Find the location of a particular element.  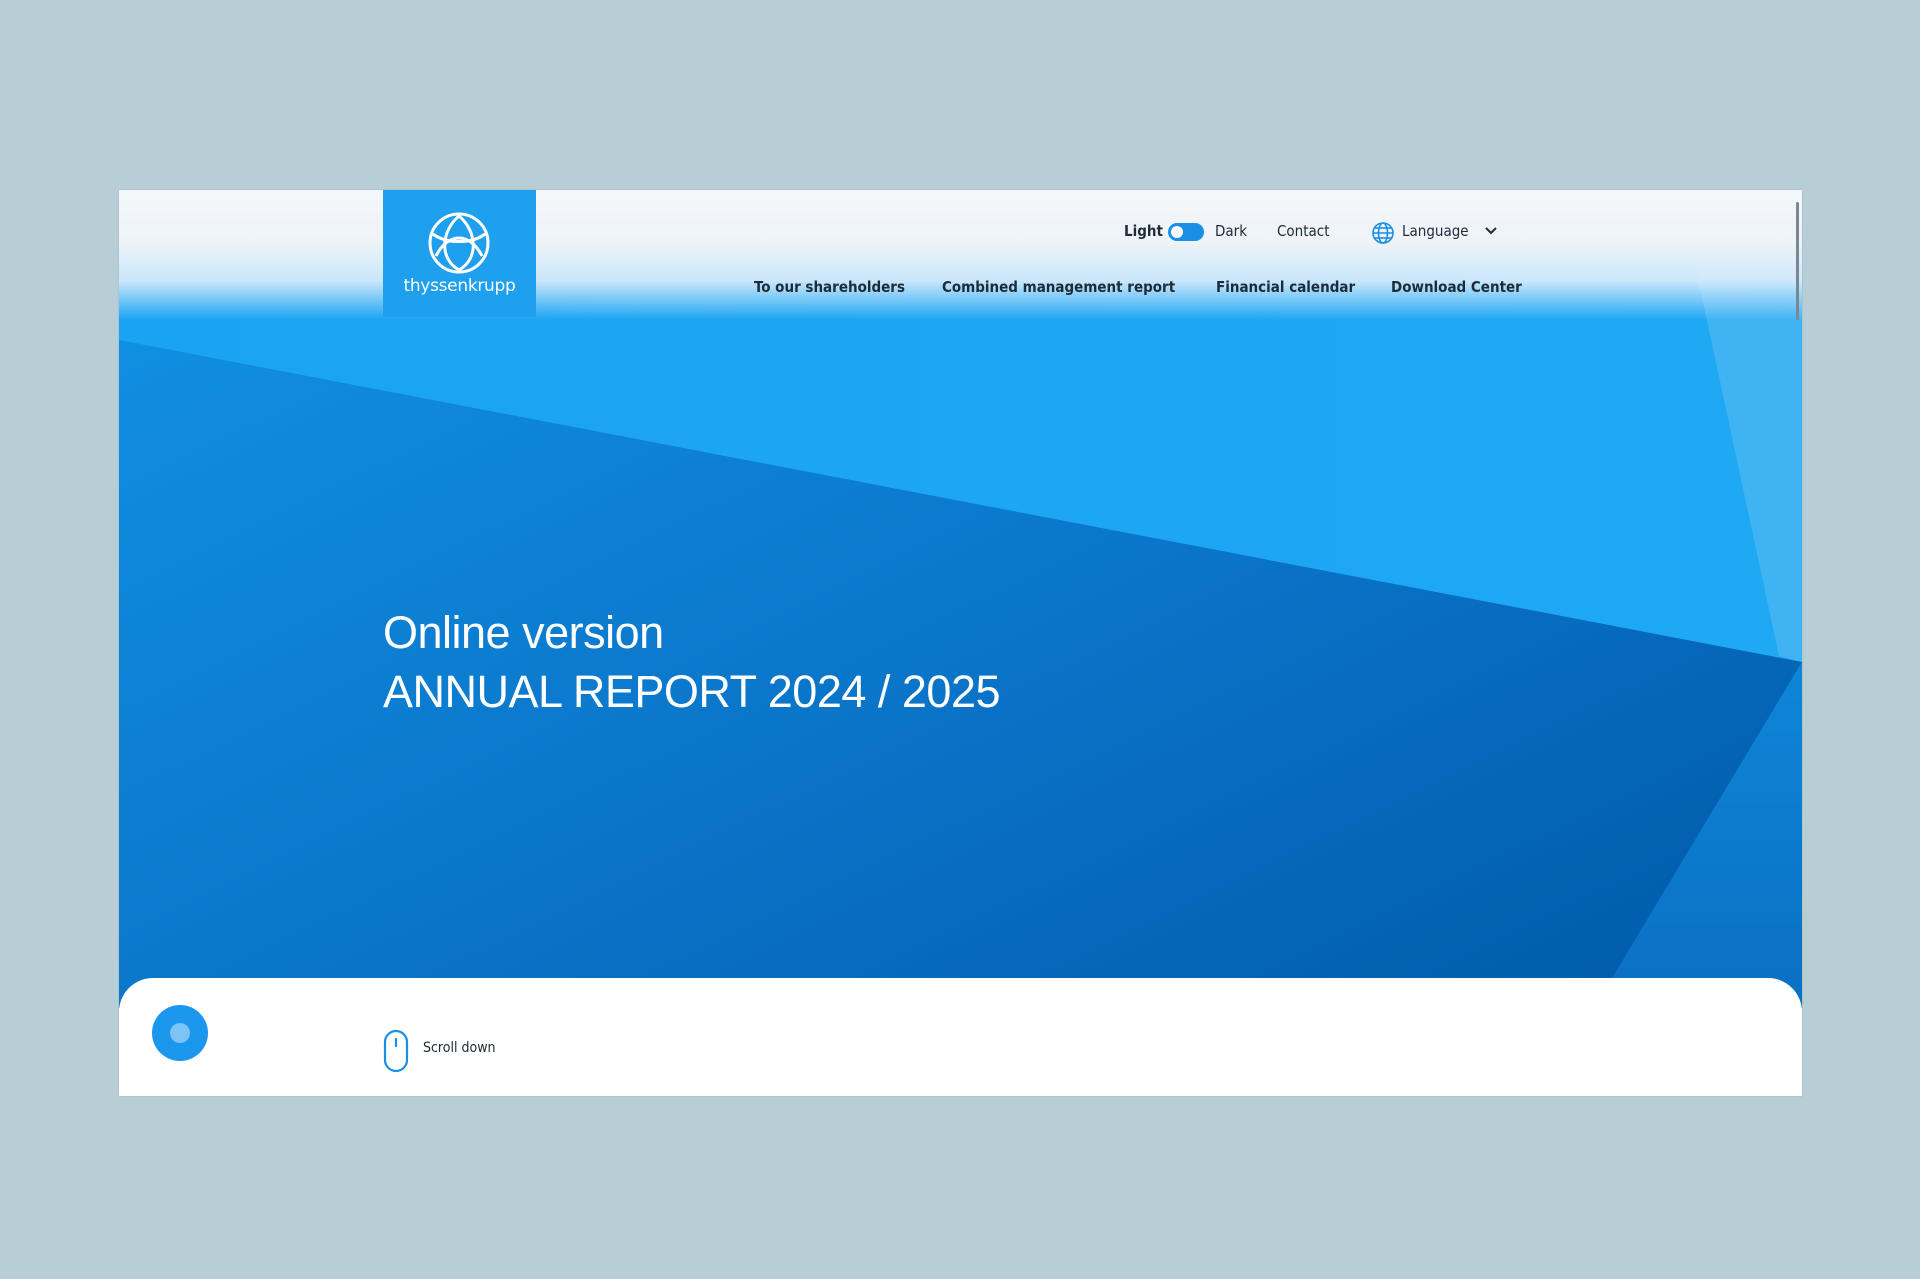

chat-button is located at coordinates (180, 1033).